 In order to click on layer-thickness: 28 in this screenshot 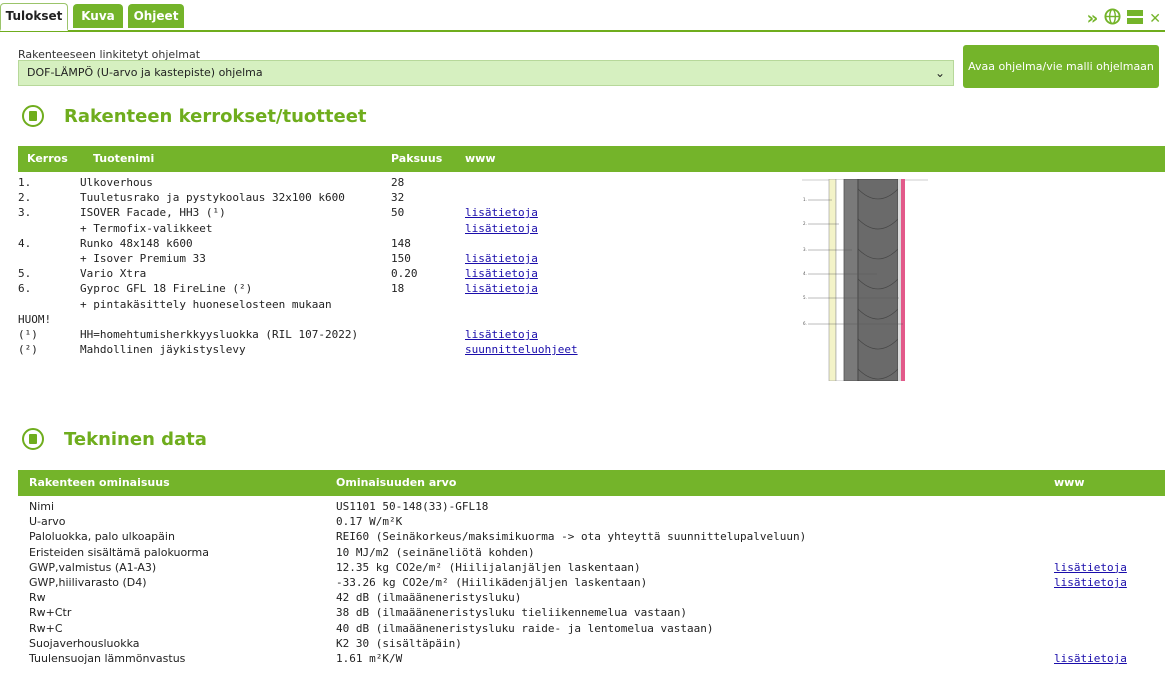, I will do `click(398, 182)`.